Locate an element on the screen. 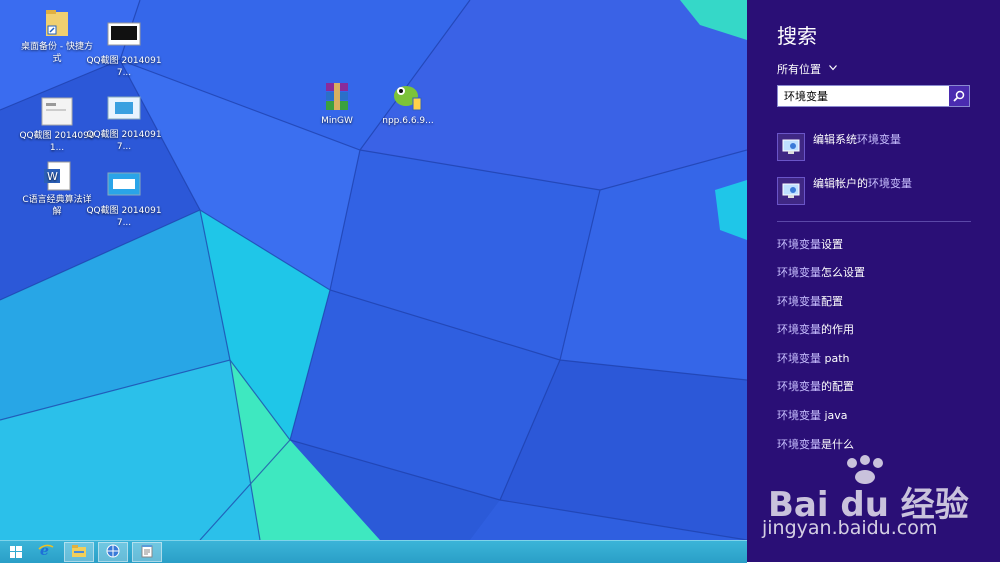 This screenshot has height=563, width=1000. folder-shortcut-icon is located at coordinates (57, 23).